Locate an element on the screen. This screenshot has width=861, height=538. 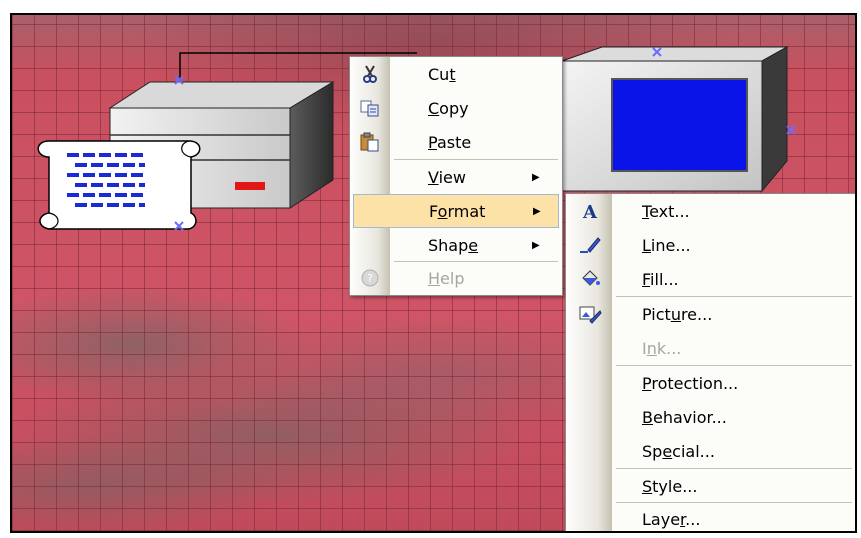
fill-bucket-icon is located at coordinates (590, 279).